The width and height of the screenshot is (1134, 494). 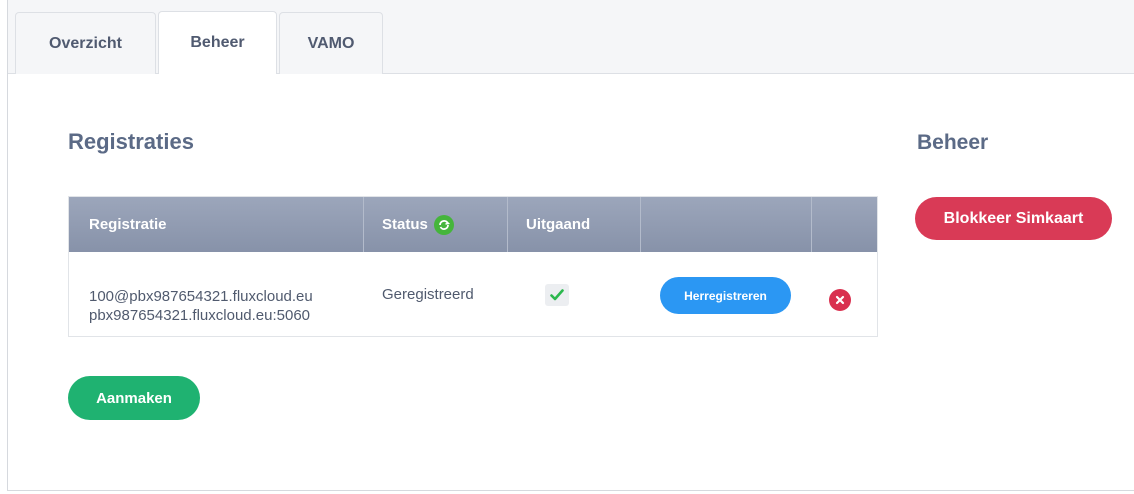 I want to click on column-header-status: Status, so click(x=418, y=224).